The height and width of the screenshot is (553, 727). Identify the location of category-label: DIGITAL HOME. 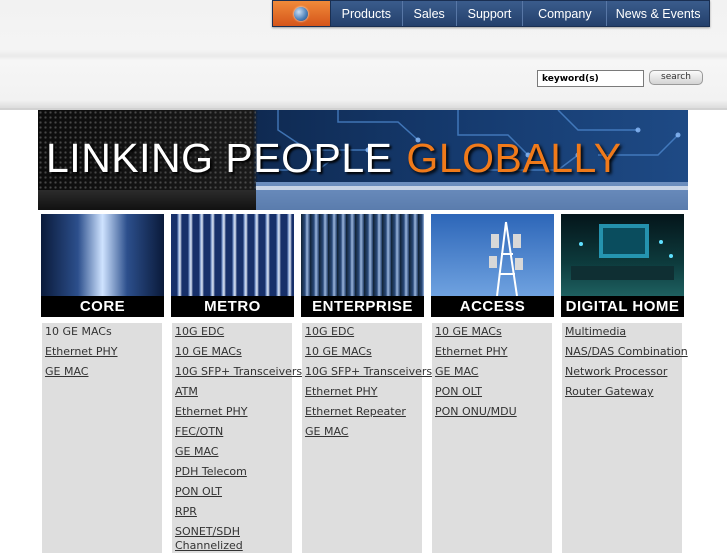
(622, 306).